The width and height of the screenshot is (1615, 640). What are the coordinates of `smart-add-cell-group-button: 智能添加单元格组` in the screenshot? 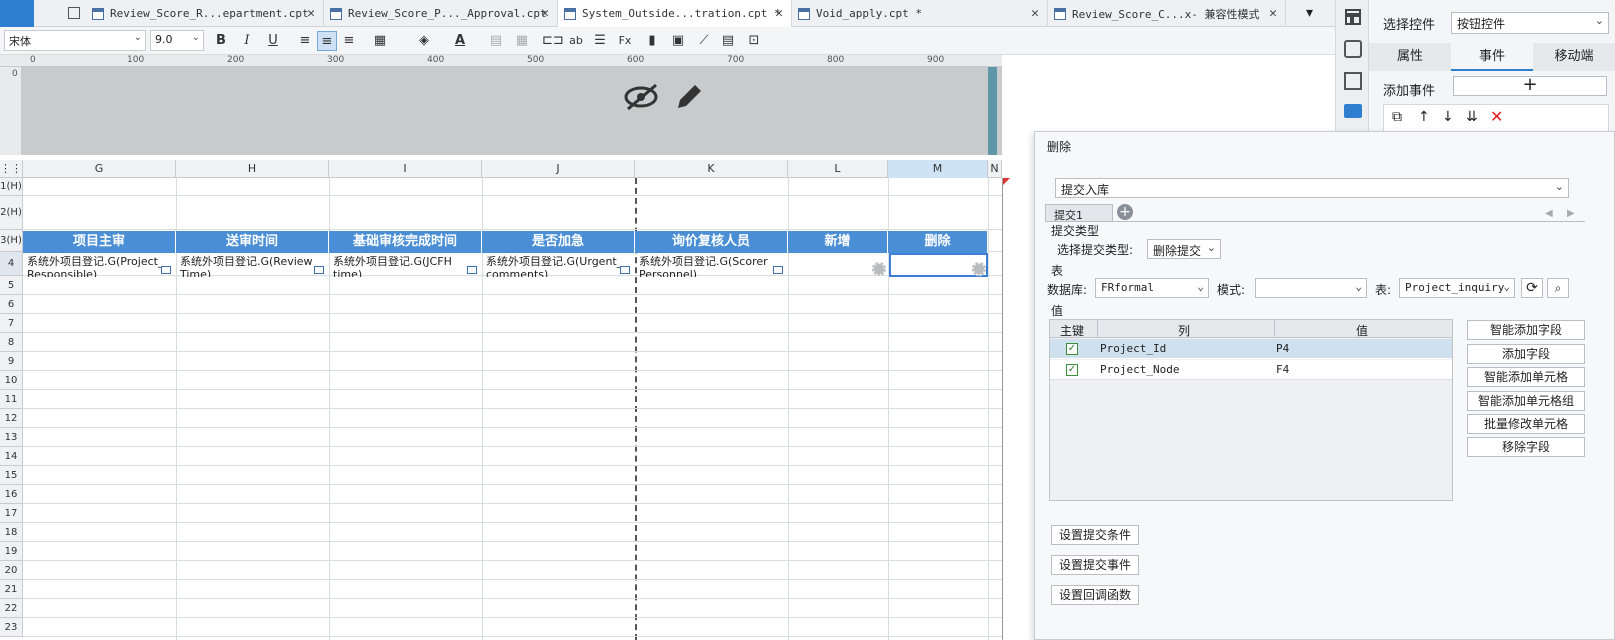 It's located at (1526, 401).